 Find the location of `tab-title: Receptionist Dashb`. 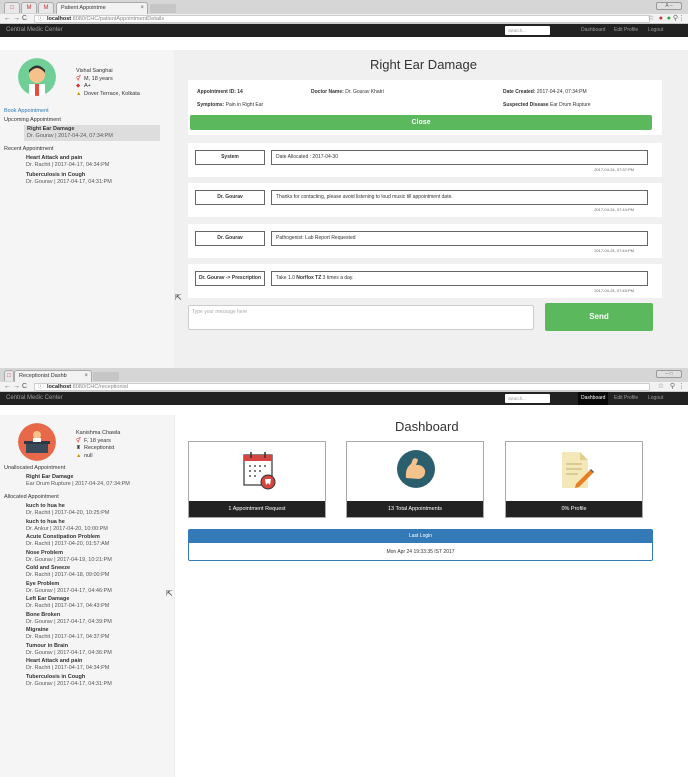

tab-title: Receptionist Dashb is located at coordinates (43, 376).